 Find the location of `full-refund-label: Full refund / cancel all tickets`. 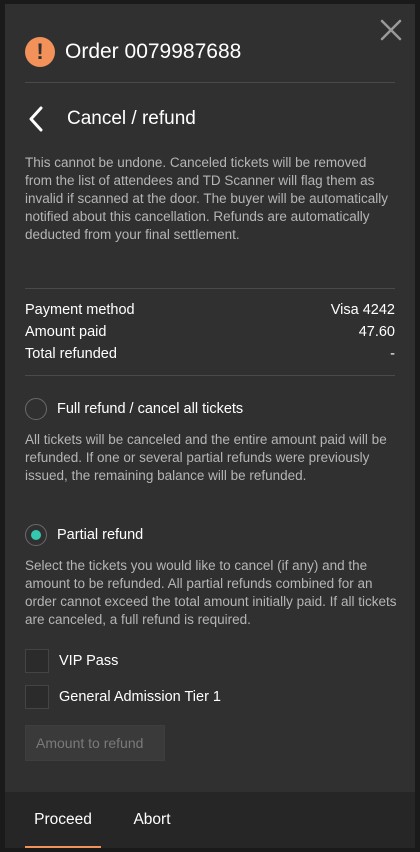

full-refund-label: Full refund / cancel all tickets is located at coordinates (150, 409).